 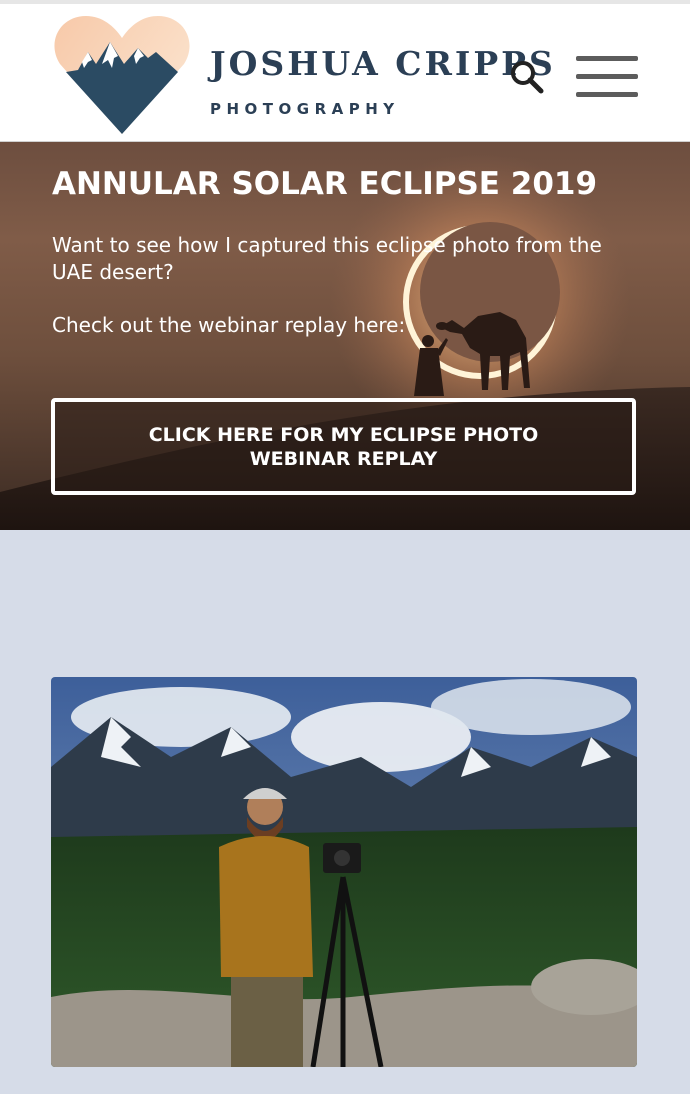 What do you see at coordinates (229, 325) in the screenshot?
I see `hero-paragraph: Check out the webinar replay here:` at bounding box center [229, 325].